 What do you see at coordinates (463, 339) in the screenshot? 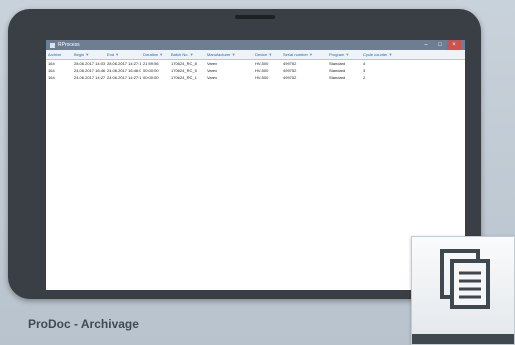
I see `tile-bottom-bar` at bounding box center [463, 339].